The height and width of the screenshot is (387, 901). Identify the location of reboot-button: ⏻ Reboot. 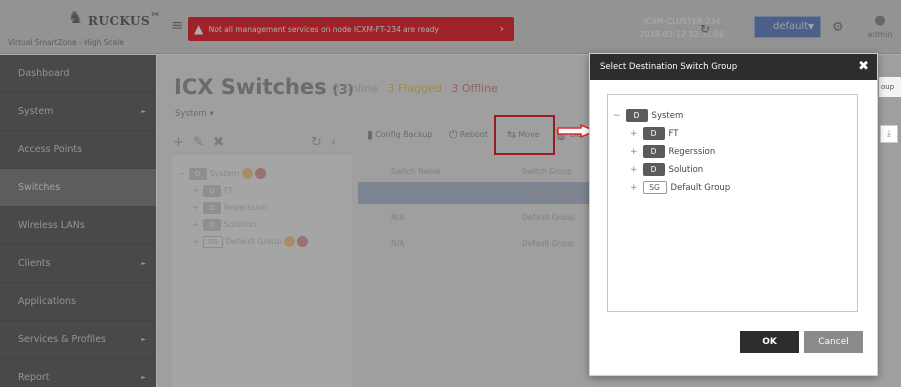
(468, 135).